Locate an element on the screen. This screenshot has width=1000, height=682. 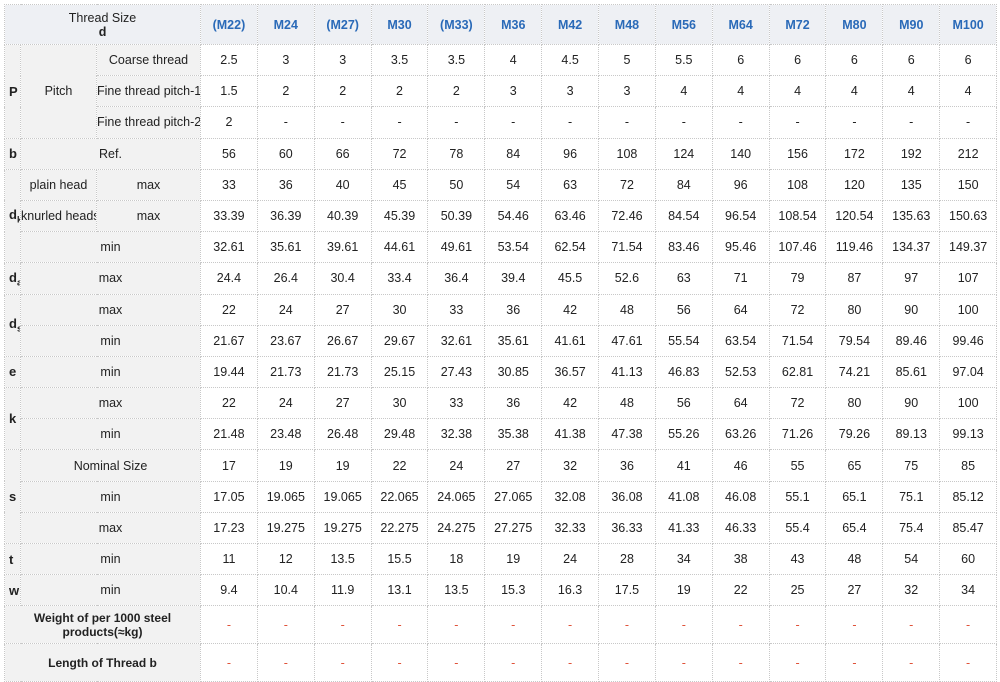
cell-length-8: - is located at coordinates (683, 662).